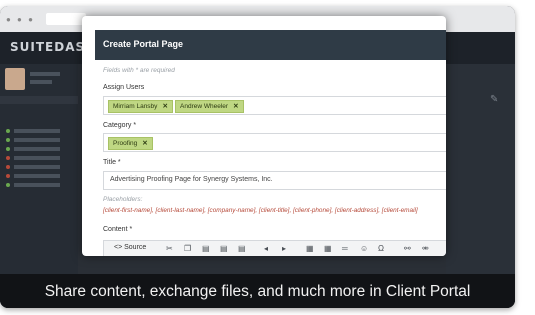  What do you see at coordinates (112, 162) in the screenshot?
I see `title-label: Title *` at bounding box center [112, 162].